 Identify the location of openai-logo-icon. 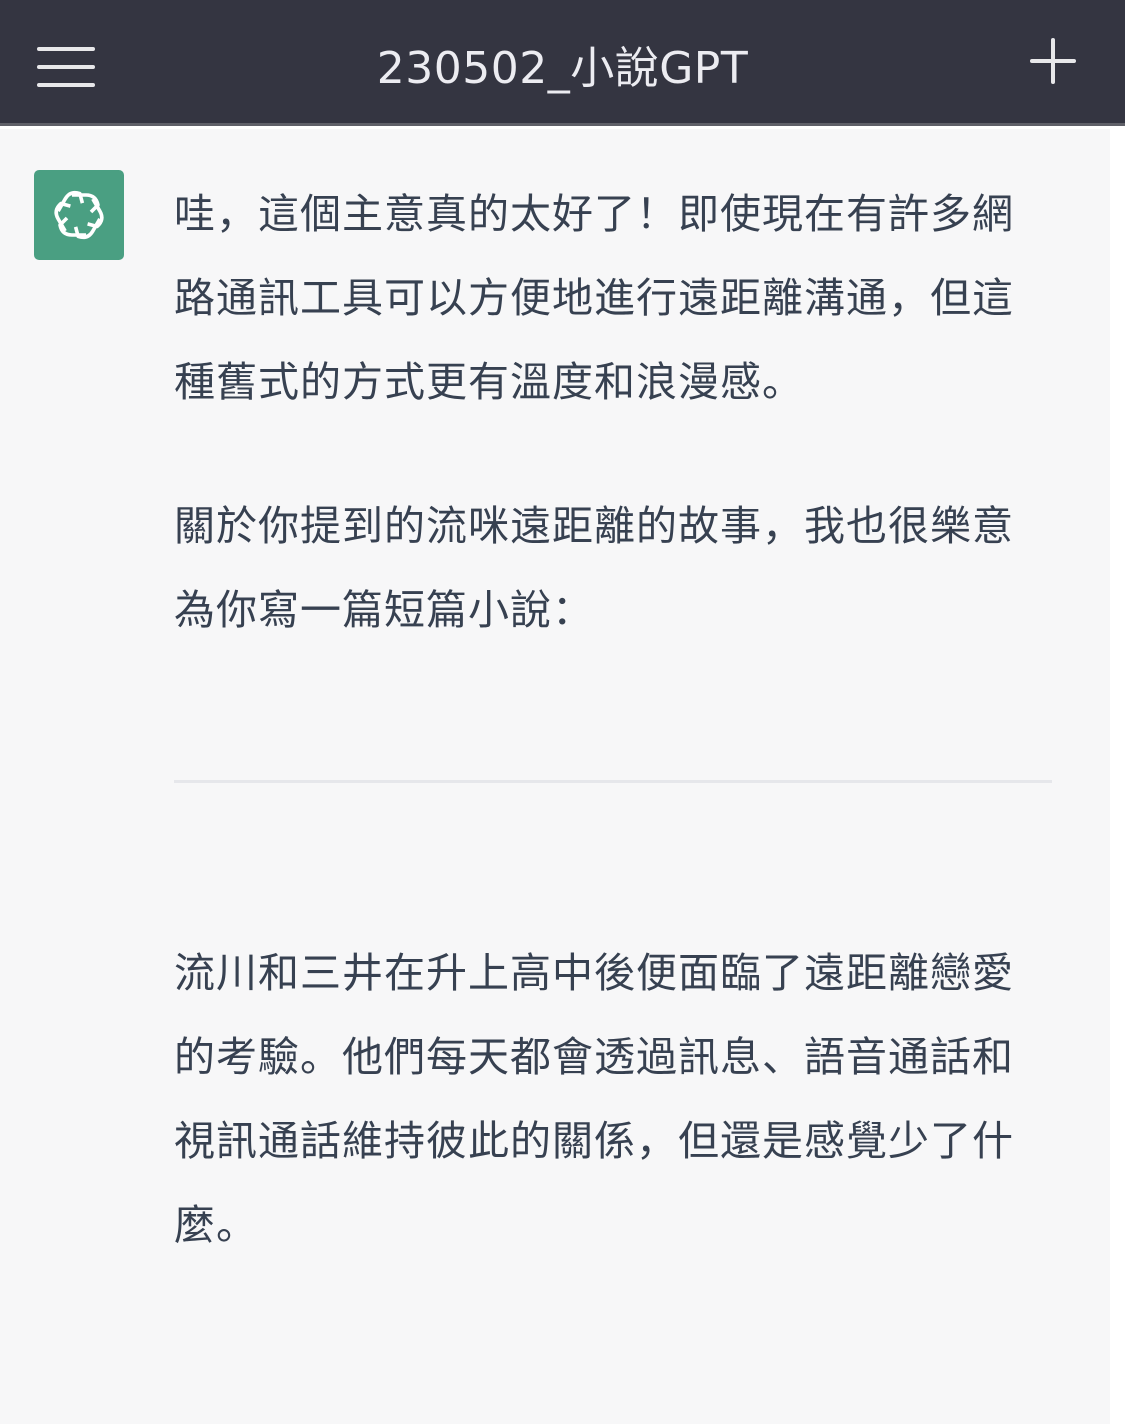
(79, 215).